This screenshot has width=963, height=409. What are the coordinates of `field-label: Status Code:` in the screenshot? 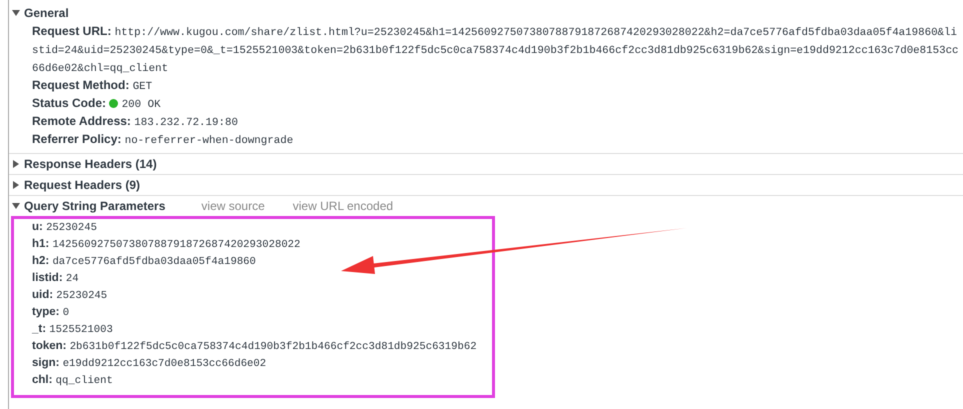 It's located at (69, 103).